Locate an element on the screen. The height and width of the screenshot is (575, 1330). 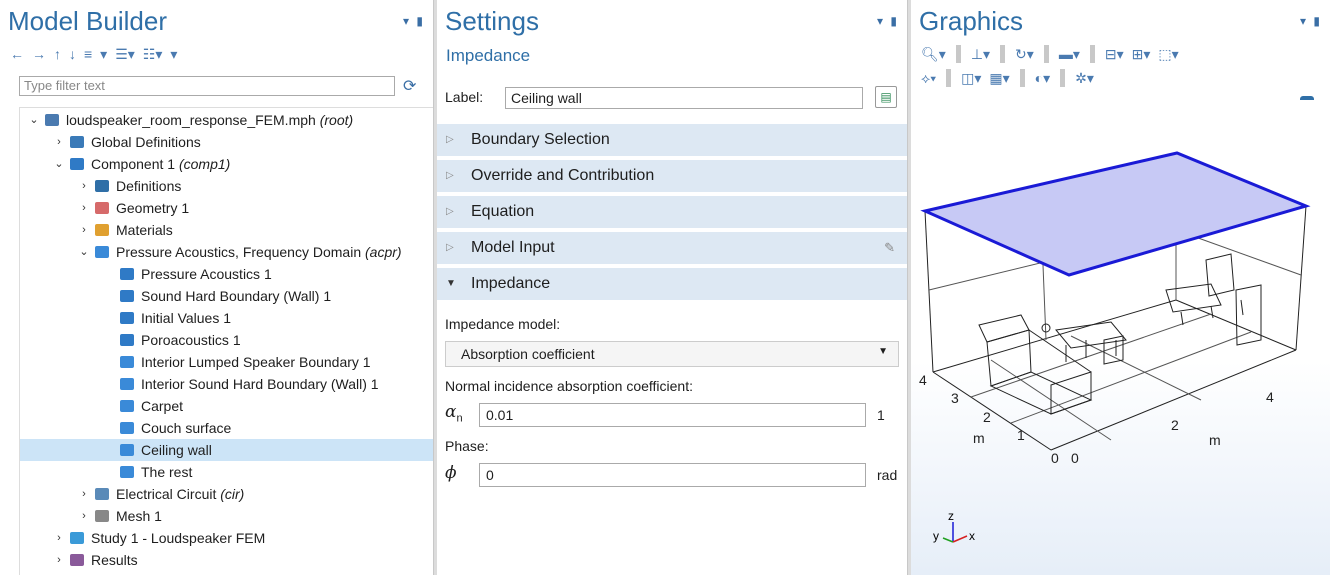
select-mode-icon: ▬▾ is located at coordinates (1069, 54).